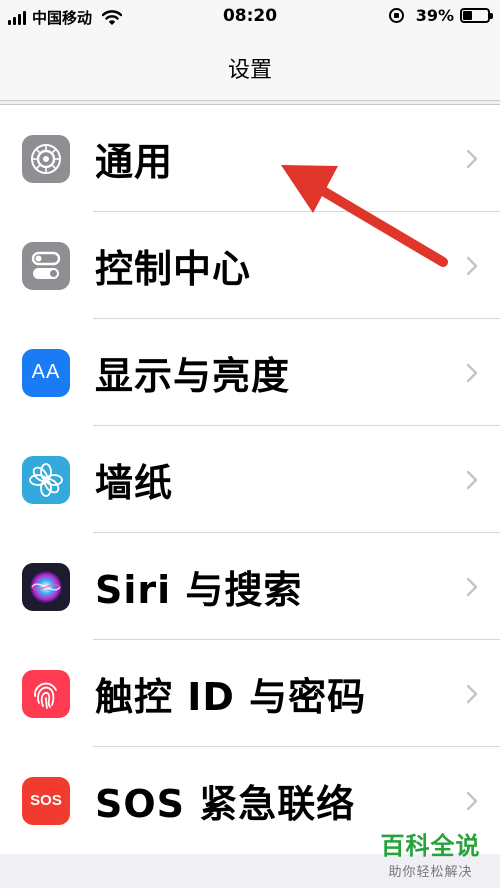 Image resolution: width=500 pixels, height=888 pixels. What do you see at coordinates (46, 479) in the screenshot?
I see `flower-icon` at bounding box center [46, 479].